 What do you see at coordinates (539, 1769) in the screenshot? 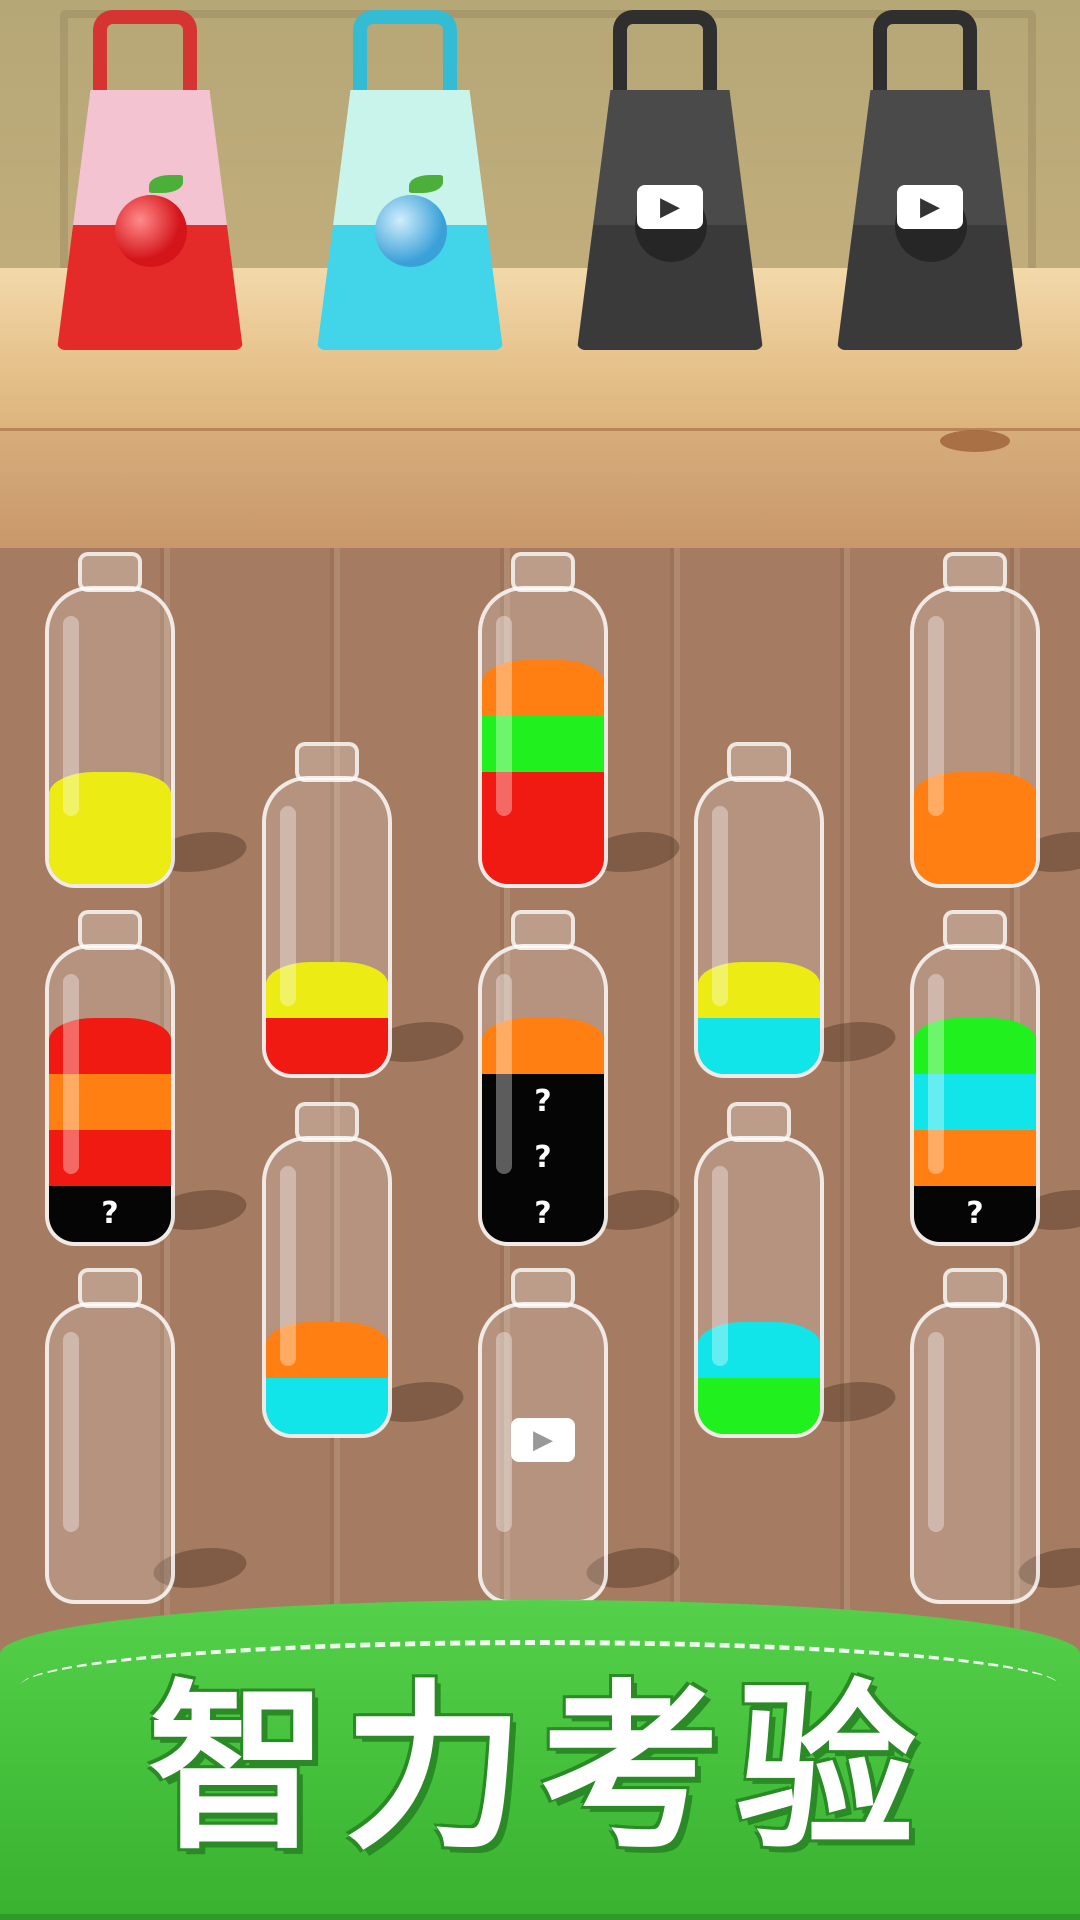
I see `banner-title: 智力考验` at bounding box center [539, 1769].